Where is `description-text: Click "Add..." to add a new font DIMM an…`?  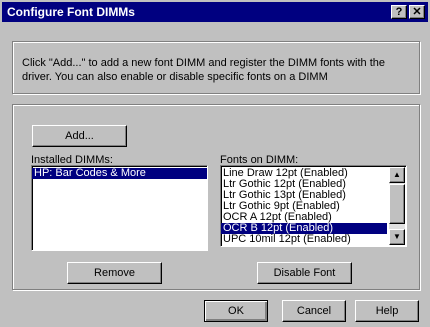
description-text: Click "Add..." to add a new font DIMM an… is located at coordinates (204, 70).